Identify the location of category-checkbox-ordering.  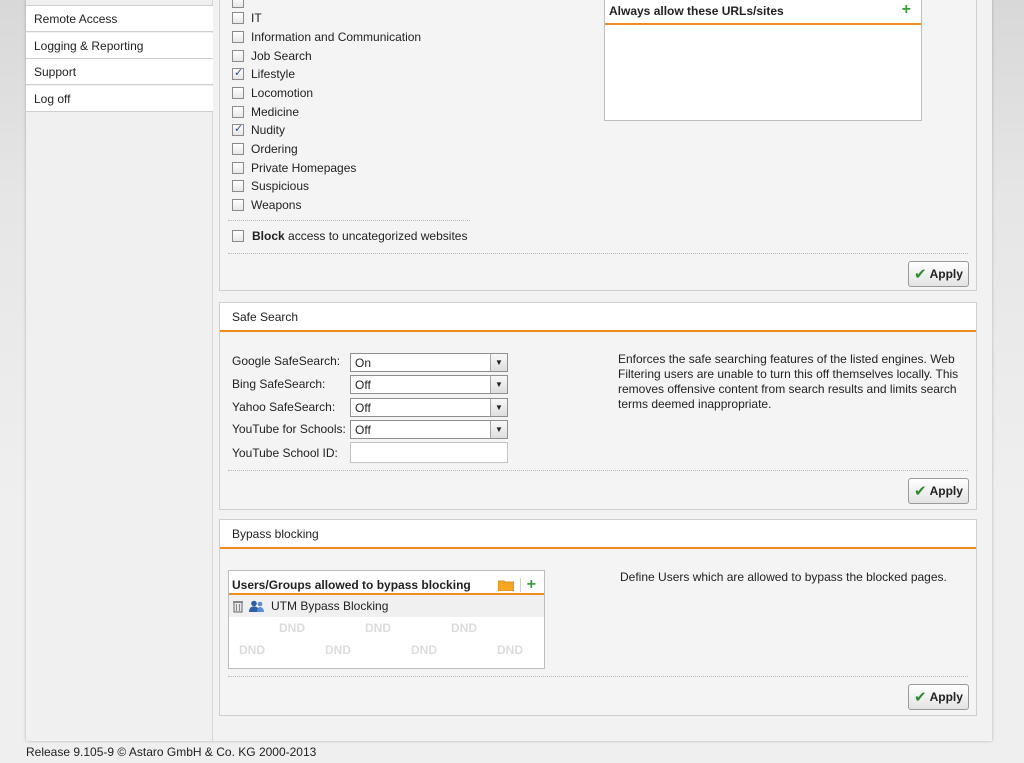
(238, 149).